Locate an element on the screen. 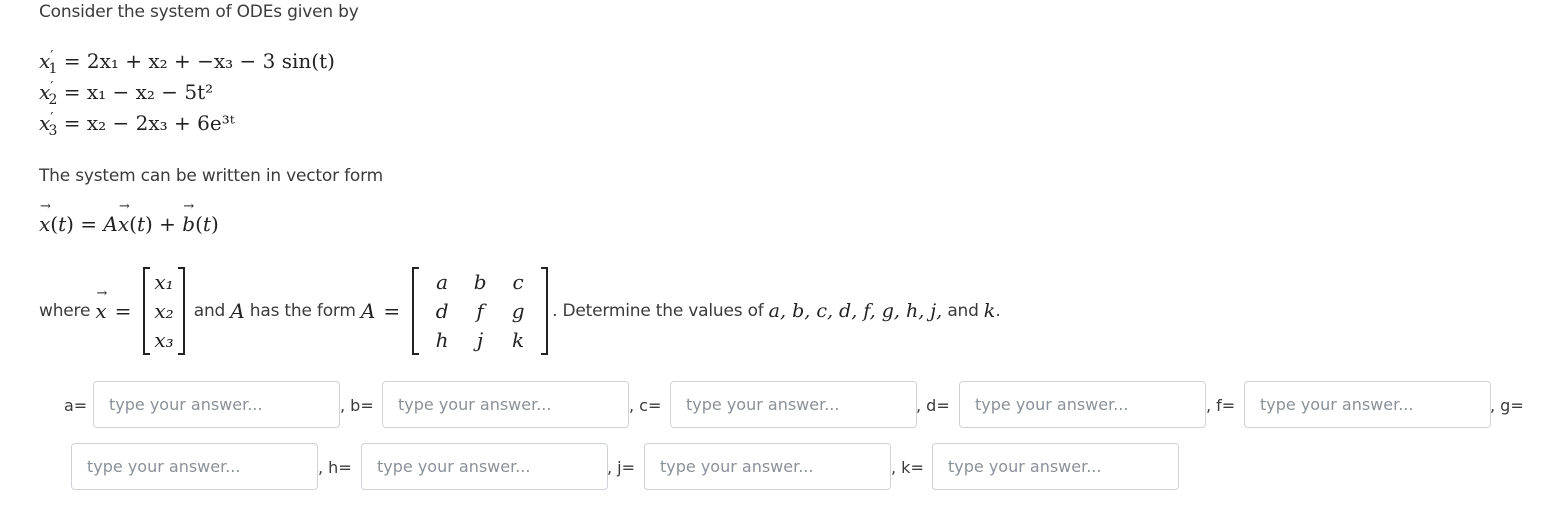  matrix-entry: g is located at coordinates (518, 310).